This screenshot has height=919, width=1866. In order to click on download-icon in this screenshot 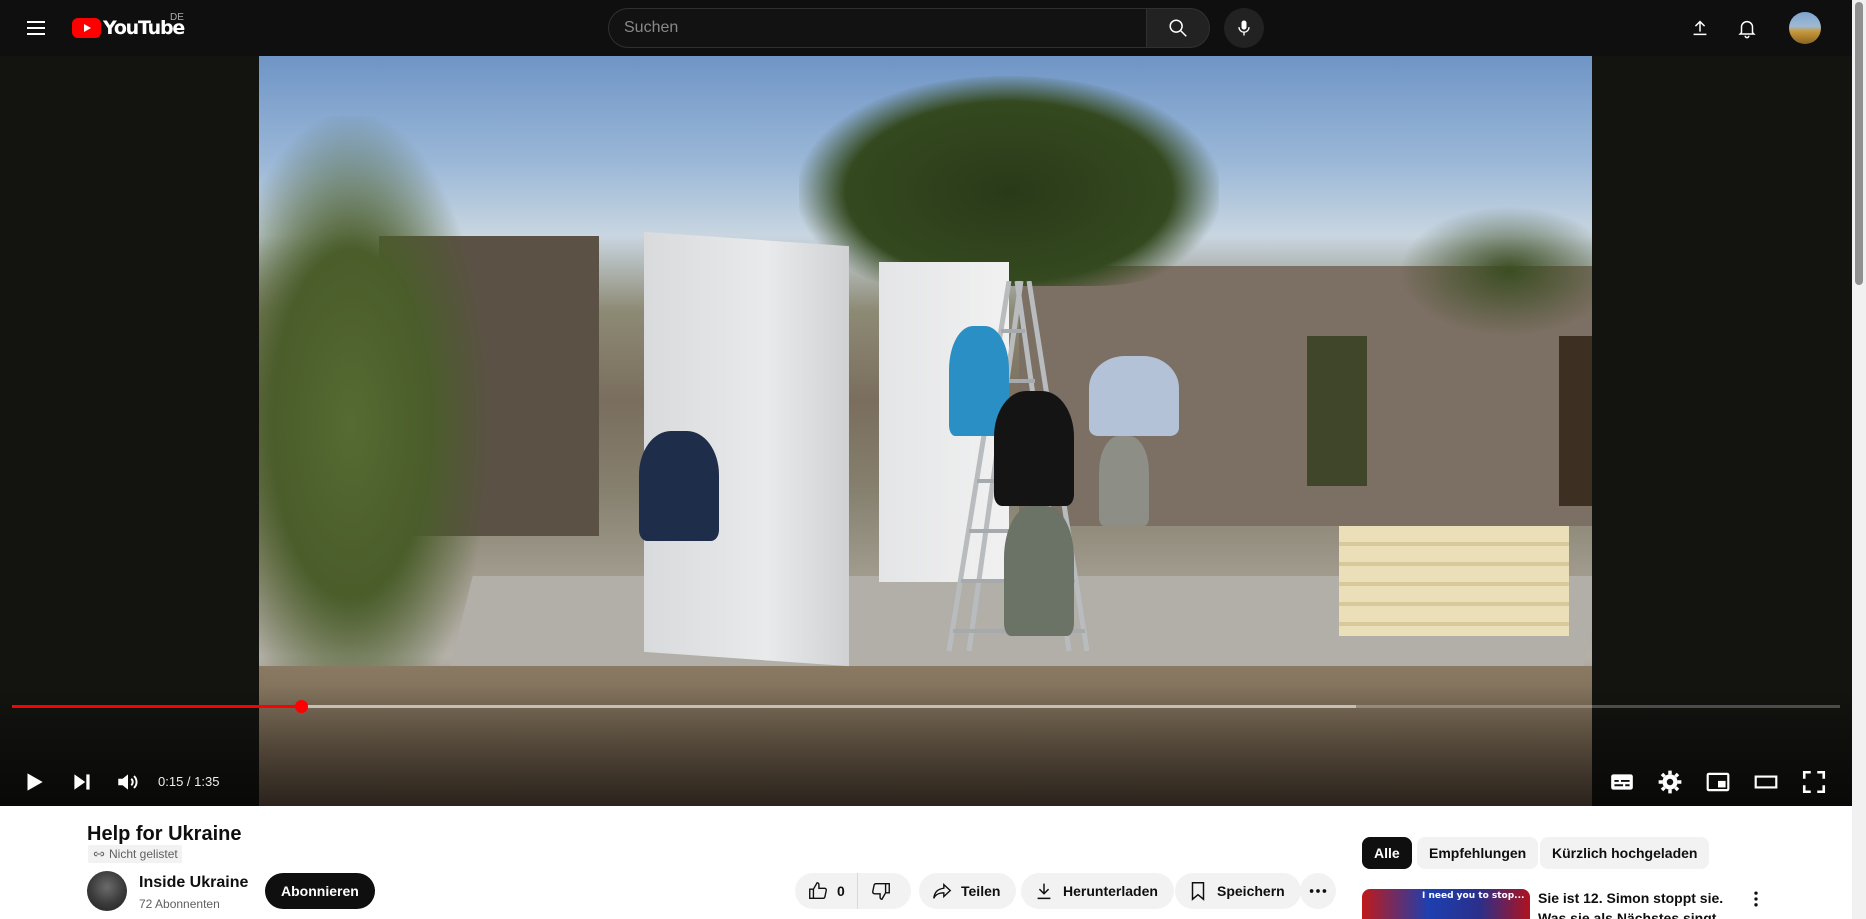, I will do `click(1044, 891)`.